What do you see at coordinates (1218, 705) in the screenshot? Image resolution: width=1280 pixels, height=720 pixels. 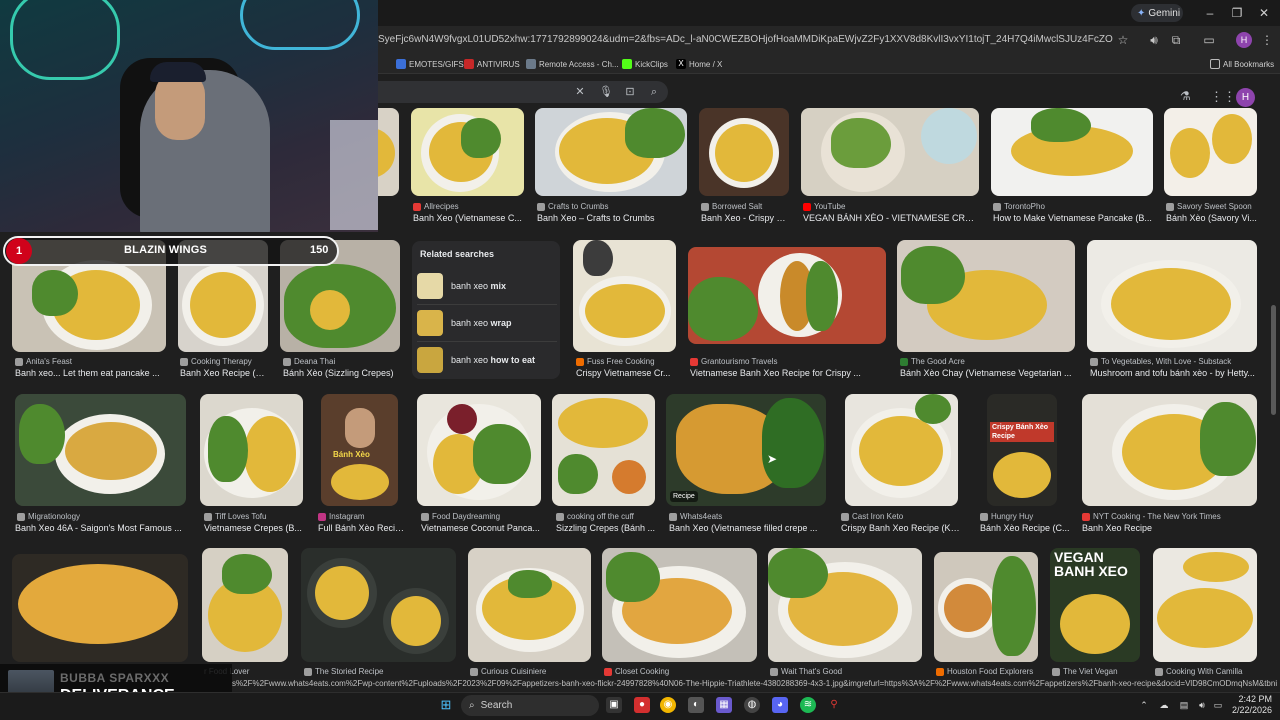 I see `battery-icon: ▭` at bounding box center [1218, 705].